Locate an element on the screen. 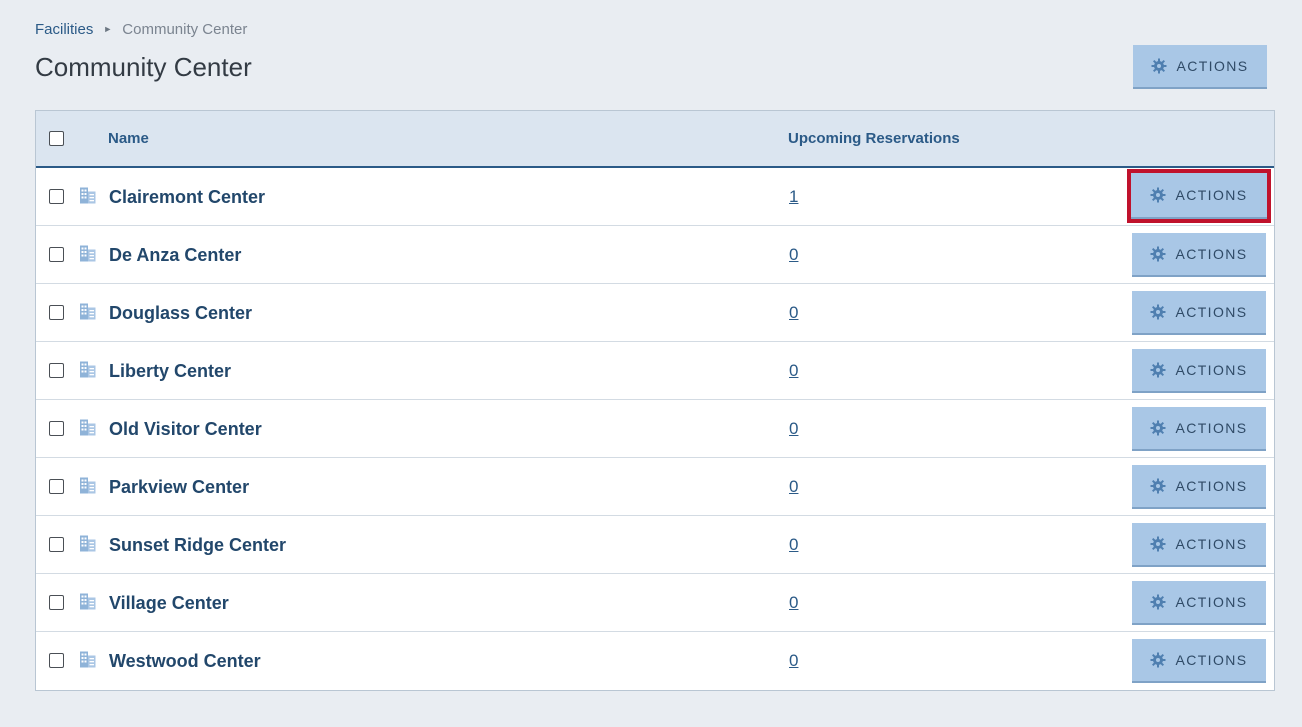  page-actions-button: ACTIONS is located at coordinates (1200, 67).